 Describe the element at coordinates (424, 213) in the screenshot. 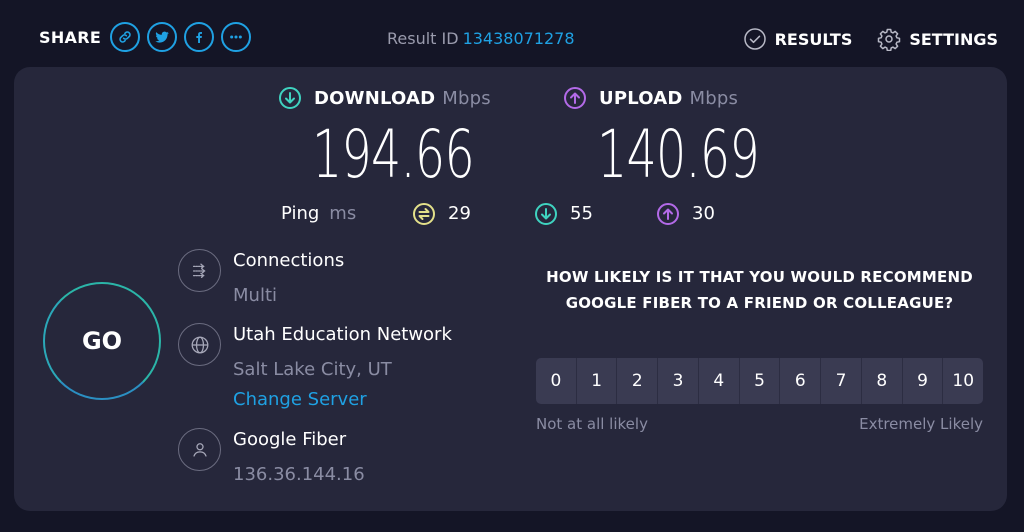

I see `ping-idle-icon` at that location.